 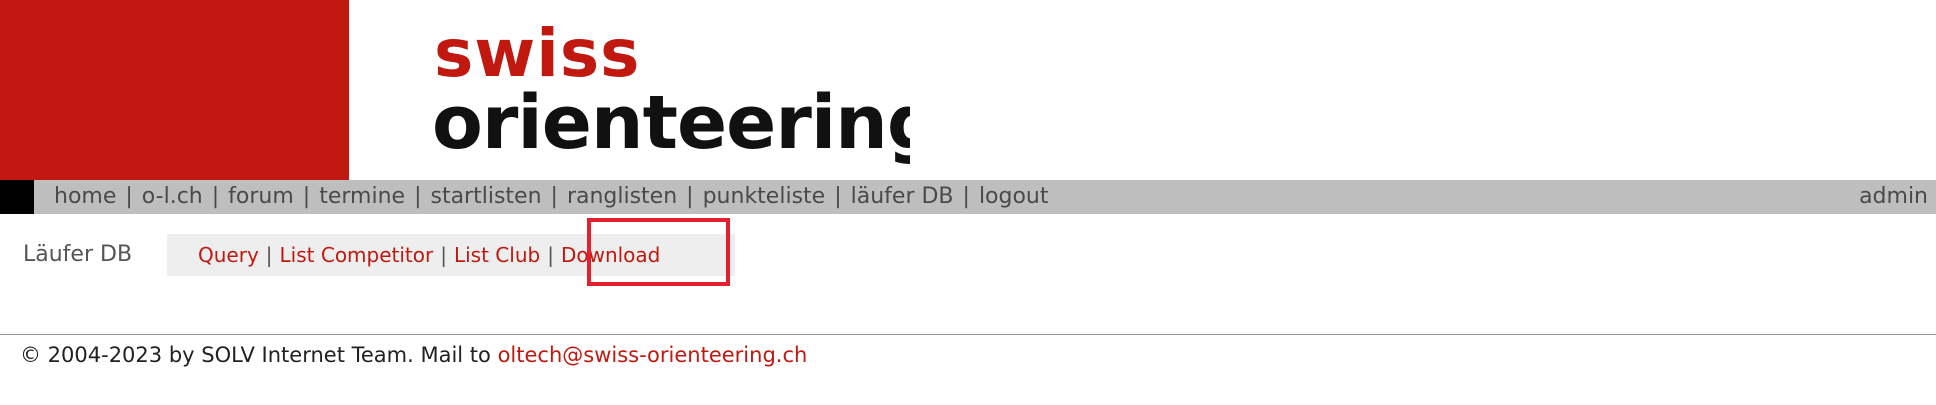 I want to click on subnav-menu: Query | List Competitor | List Club | Download, so click(x=429, y=255).